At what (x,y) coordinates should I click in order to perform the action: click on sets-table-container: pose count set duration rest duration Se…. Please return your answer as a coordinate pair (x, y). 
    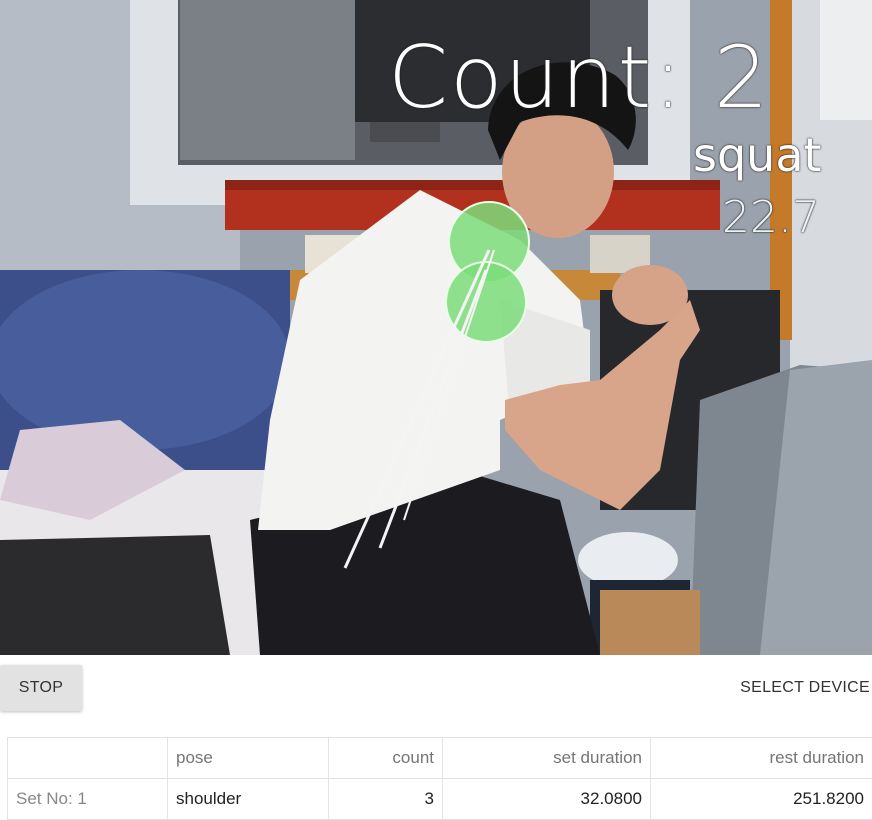
    Looking at the image, I should click on (439, 778).